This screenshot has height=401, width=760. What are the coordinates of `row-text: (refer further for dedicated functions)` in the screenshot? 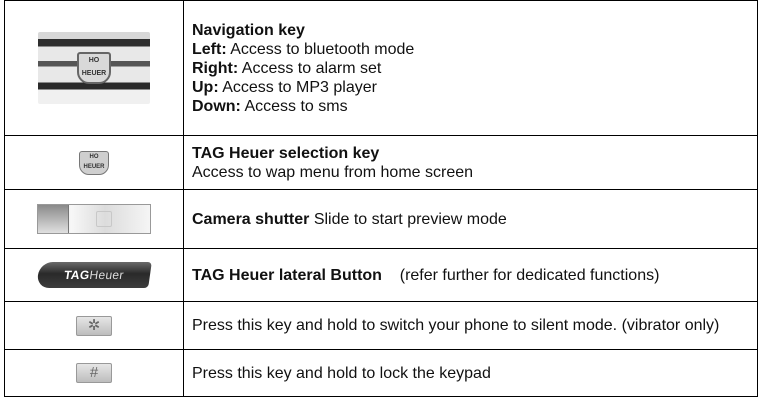 It's located at (520, 275).